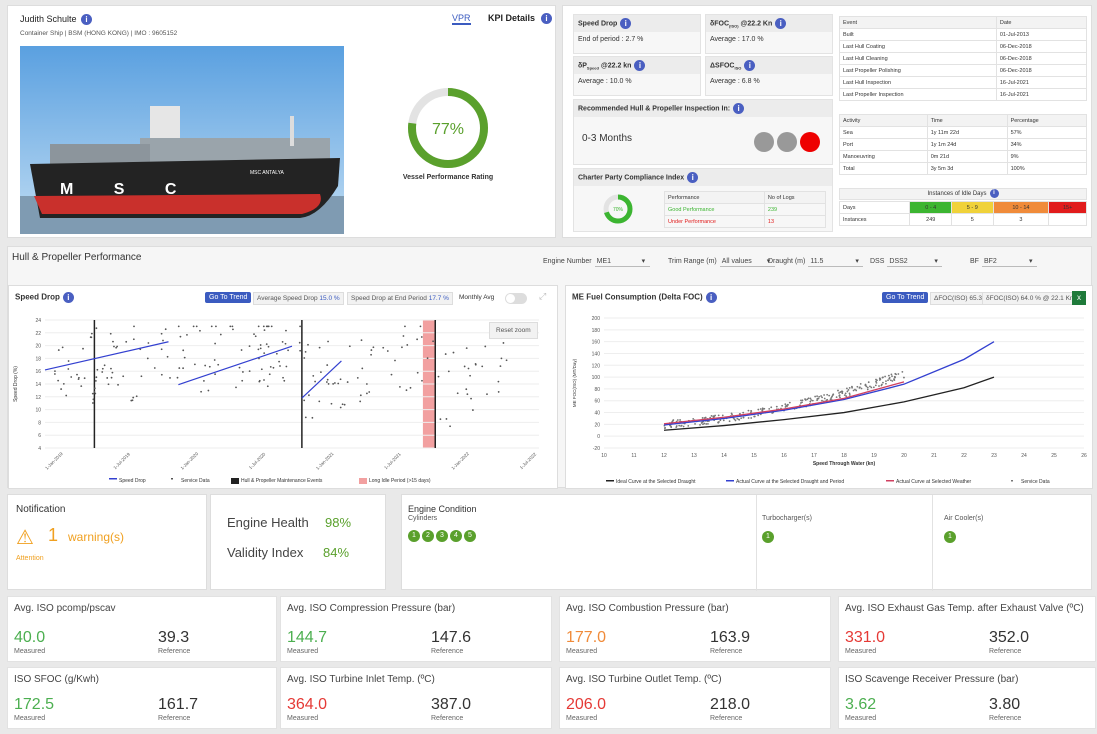 This screenshot has width=1097, height=734. I want to click on metric-reference-value: 161.7, so click(178, 704).